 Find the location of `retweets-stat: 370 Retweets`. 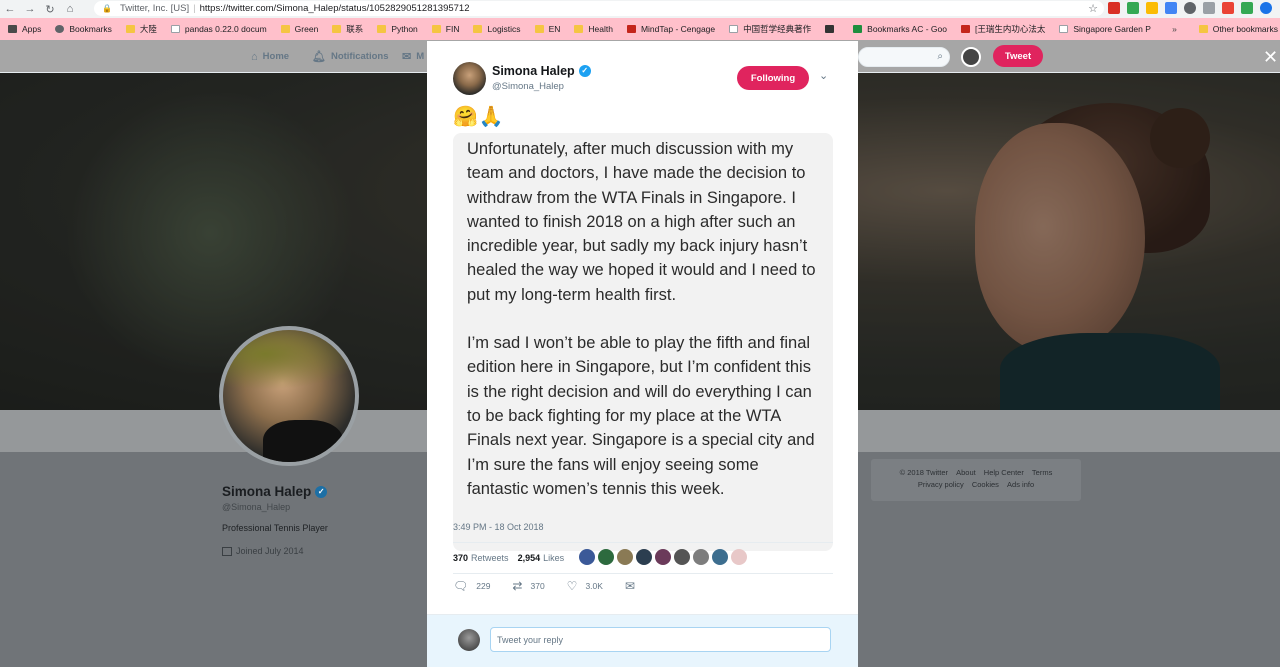

retweets-stat: 370 Retweets is located at coordinates (481, 558).